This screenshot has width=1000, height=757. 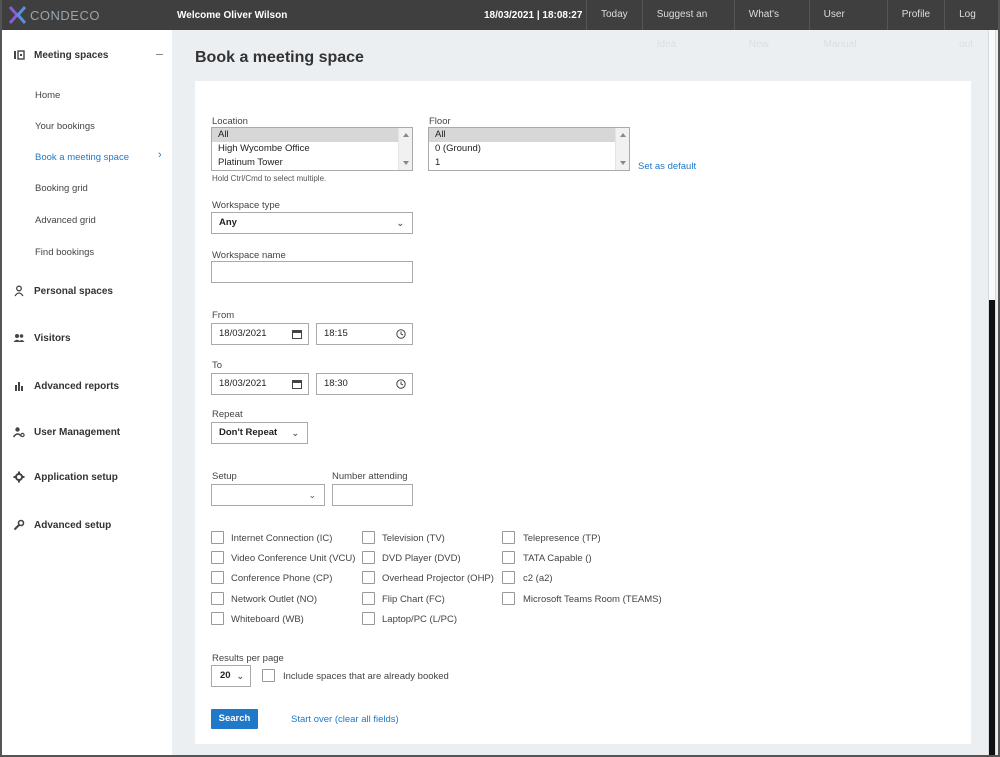 I want to click on sidebar-item-advanced-grid: Advanced grid, so click(x=65, y=220).